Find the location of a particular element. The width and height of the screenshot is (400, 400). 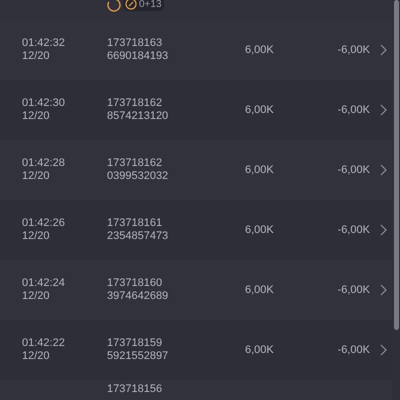

id-text: 8574213120 is located at coordinates (138, 116).